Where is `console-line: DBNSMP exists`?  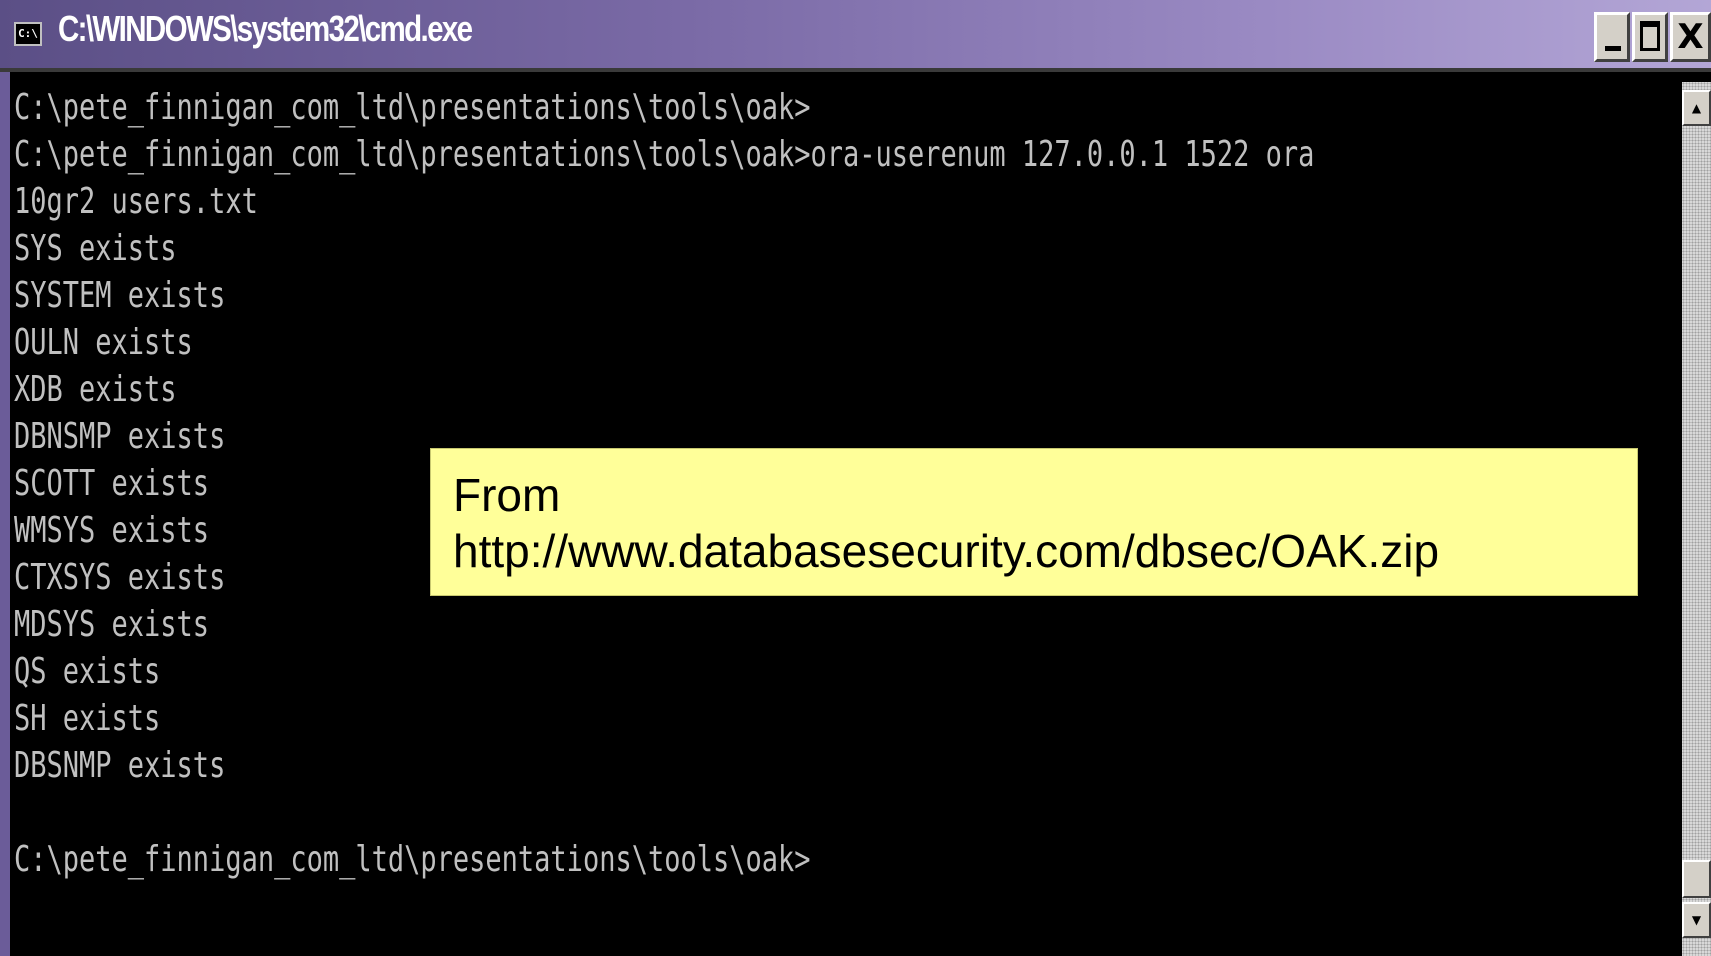 console-line: DBNSMP exists is located at coordinates (120, 436).